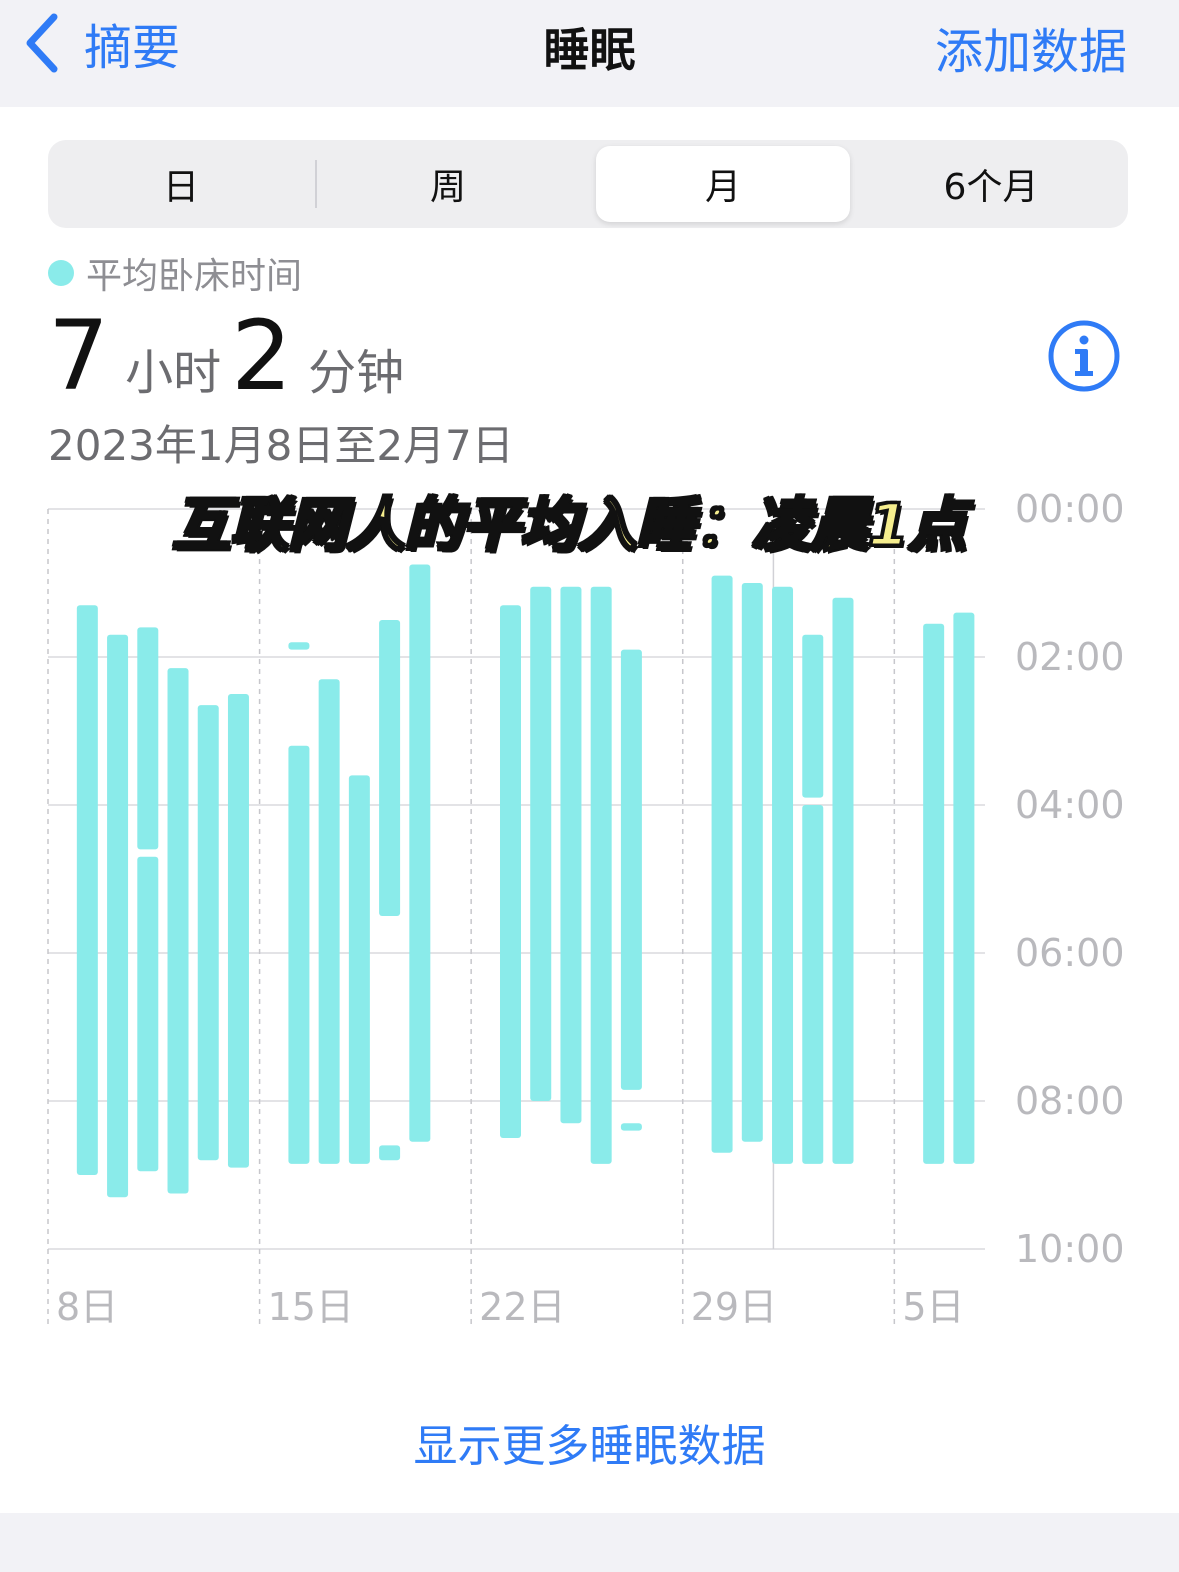 The height and width of the screenshot is (1572, 1179). Describe the element at coordinates (1070, 805) in the screenshot. I see `y-tick-label: 04:00` at that location.